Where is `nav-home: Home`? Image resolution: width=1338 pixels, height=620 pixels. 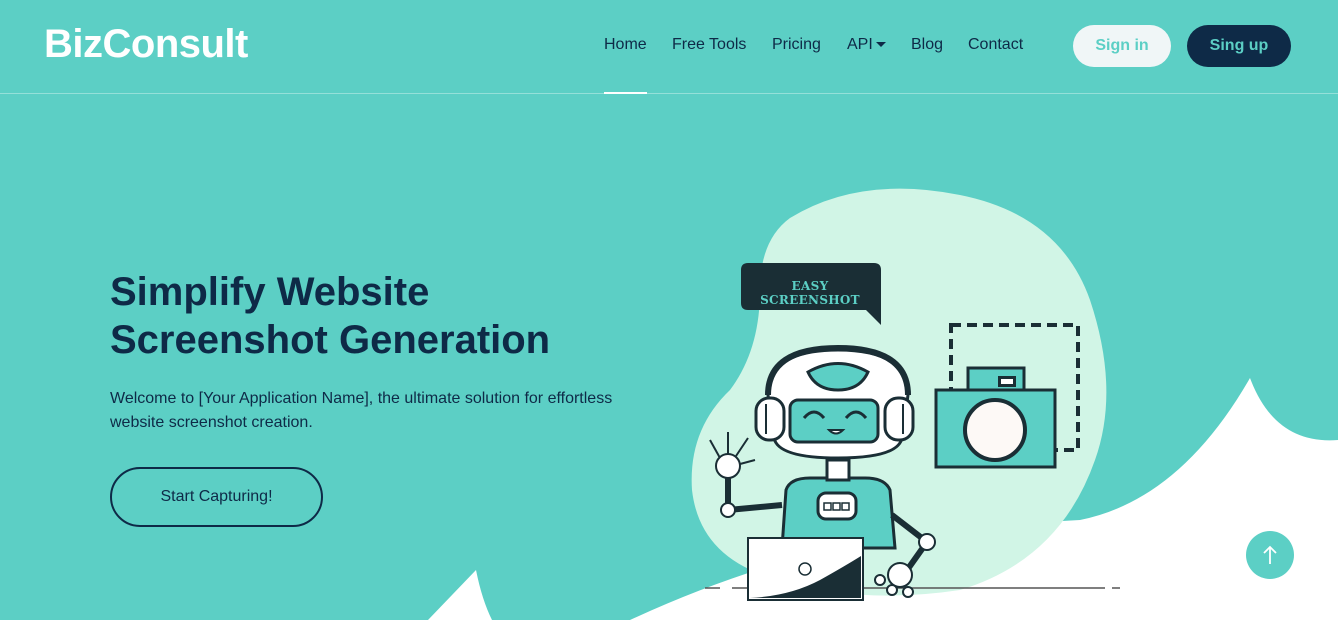 nav-home: Home is located at coordinates (625, 65).